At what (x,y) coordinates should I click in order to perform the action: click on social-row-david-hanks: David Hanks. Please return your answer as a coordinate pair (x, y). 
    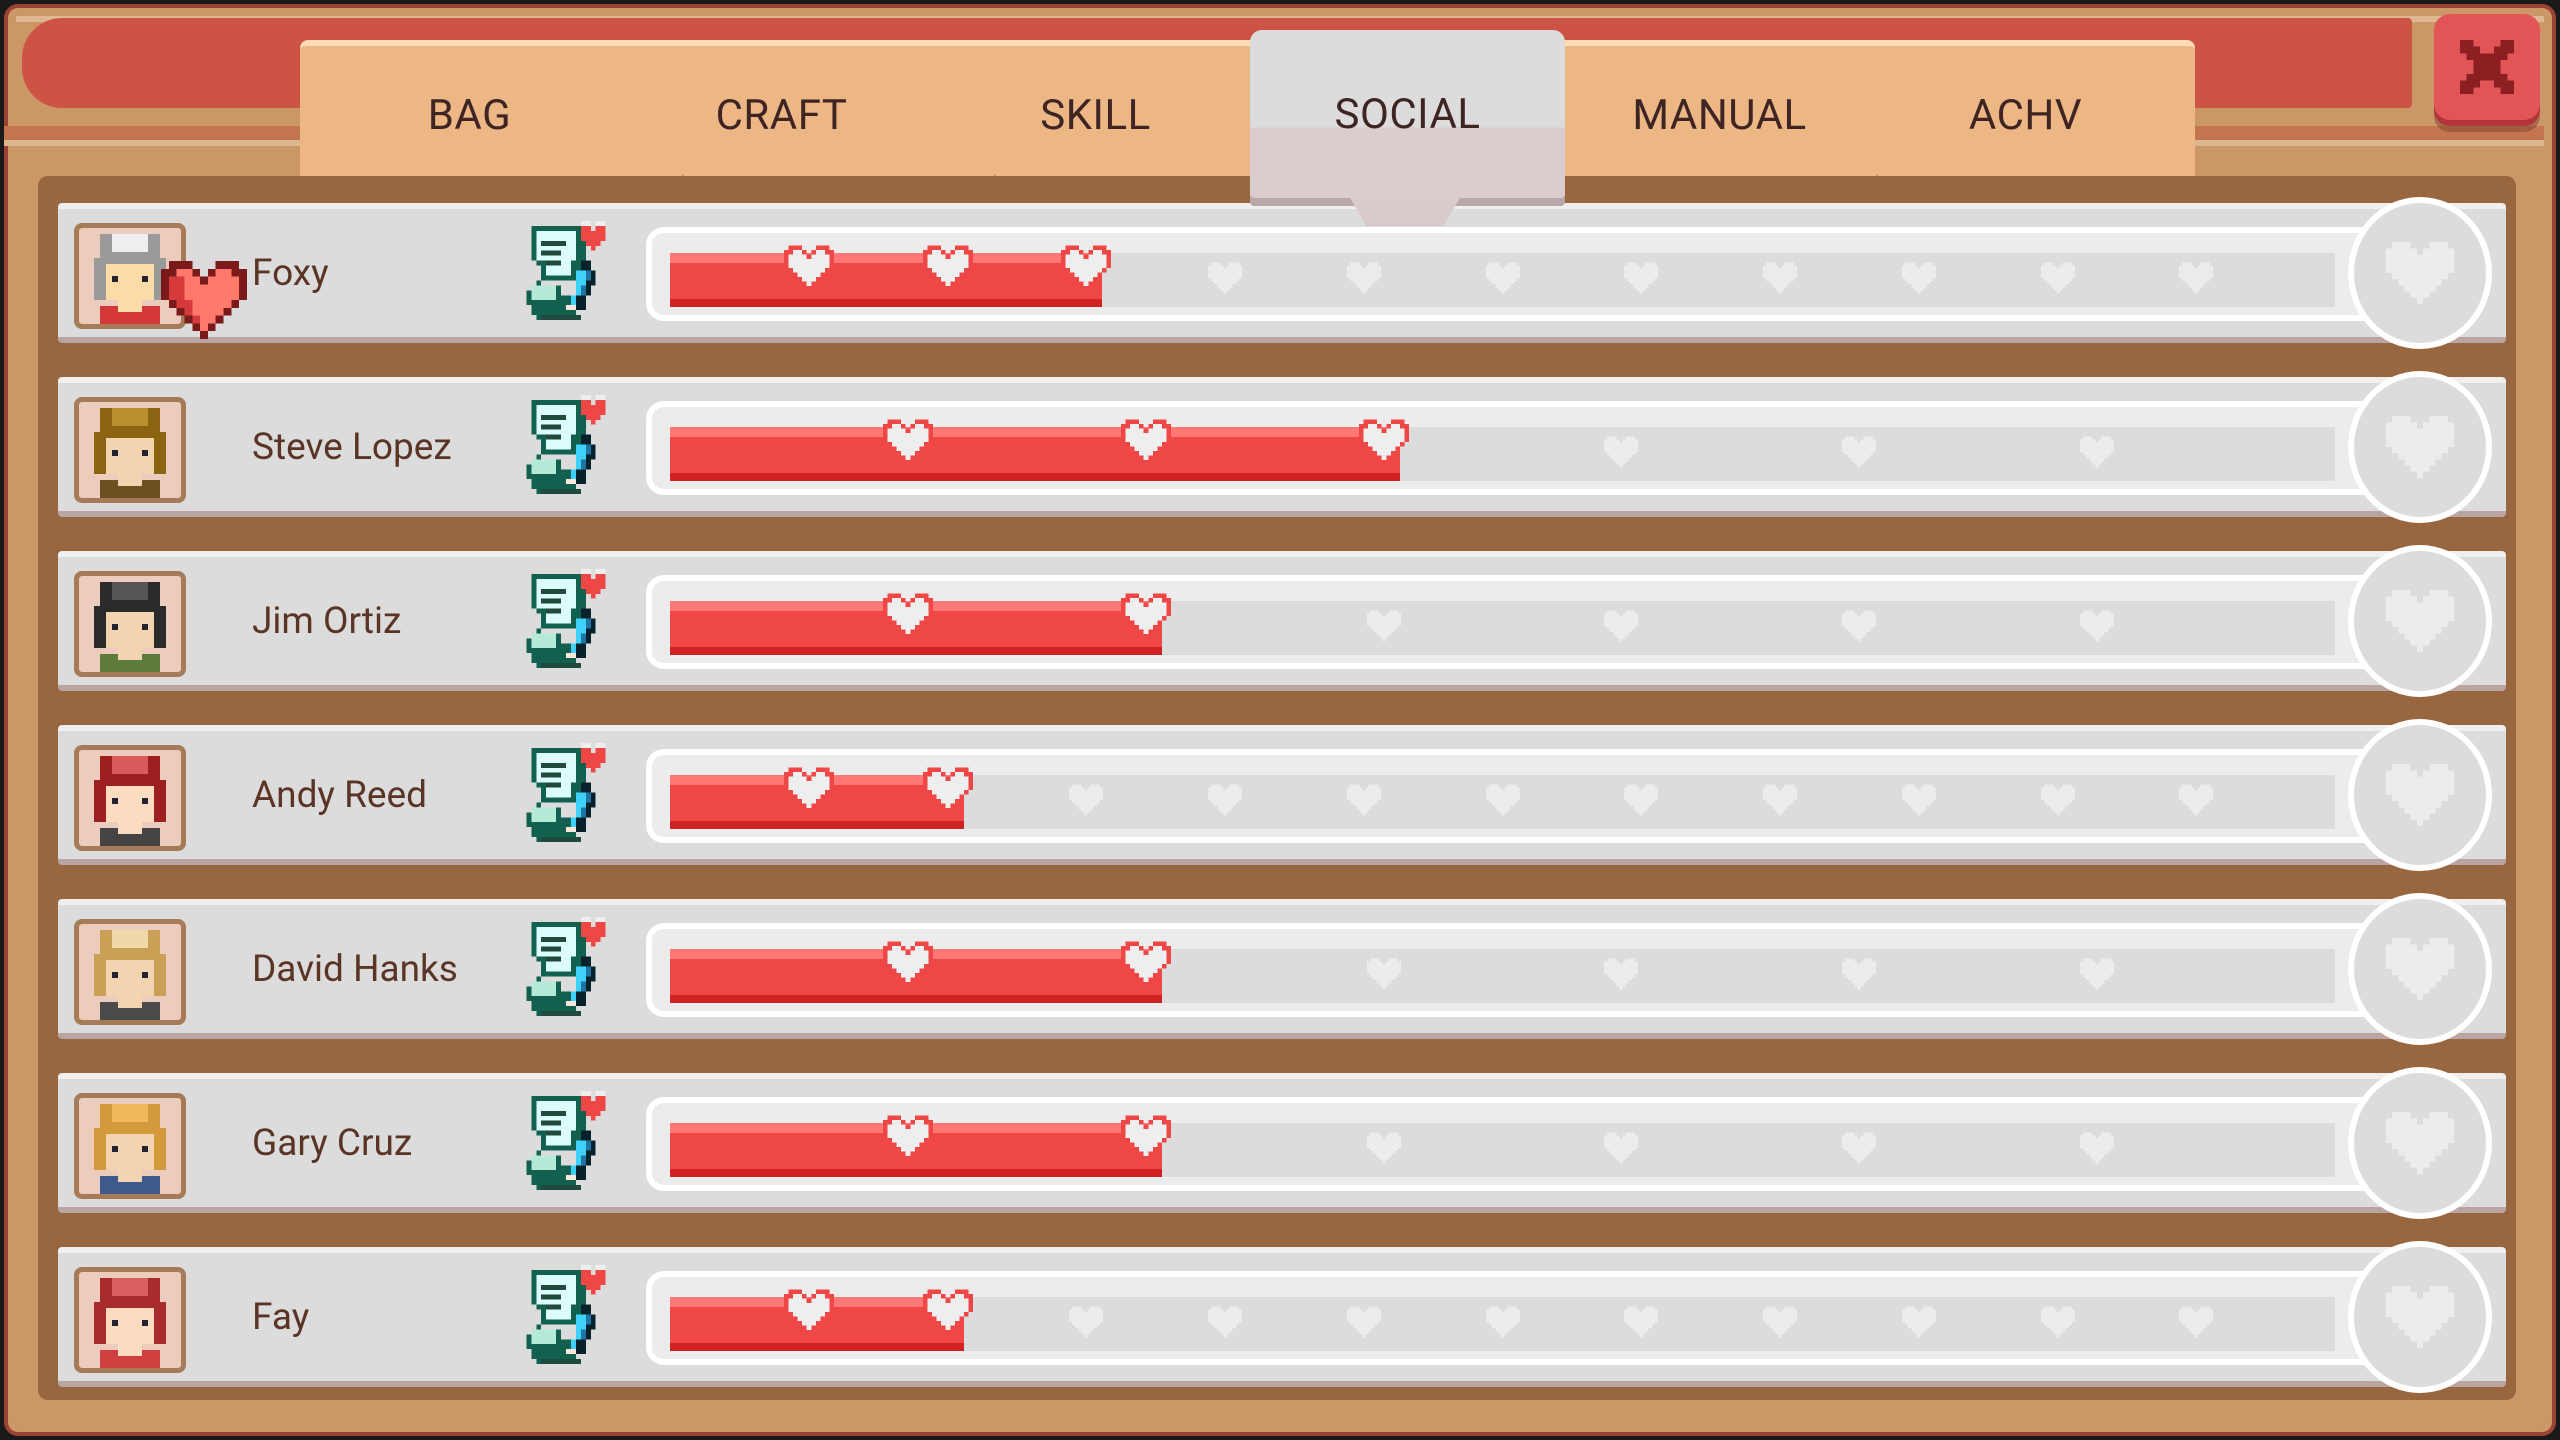
    Looking at the image, I should click on (1282, 969).